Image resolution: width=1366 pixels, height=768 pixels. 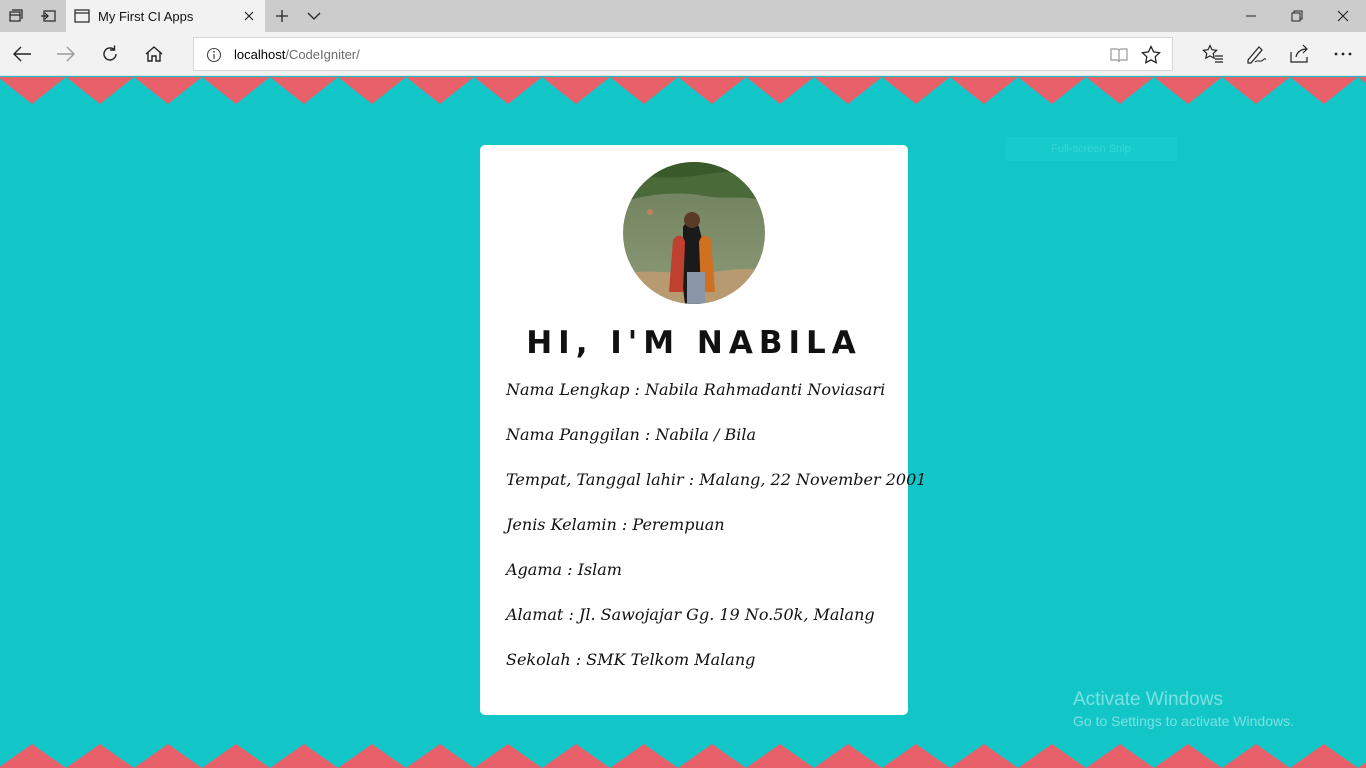 I want to click on tab-title: My First CI Apps, so click(x=146, y=16).